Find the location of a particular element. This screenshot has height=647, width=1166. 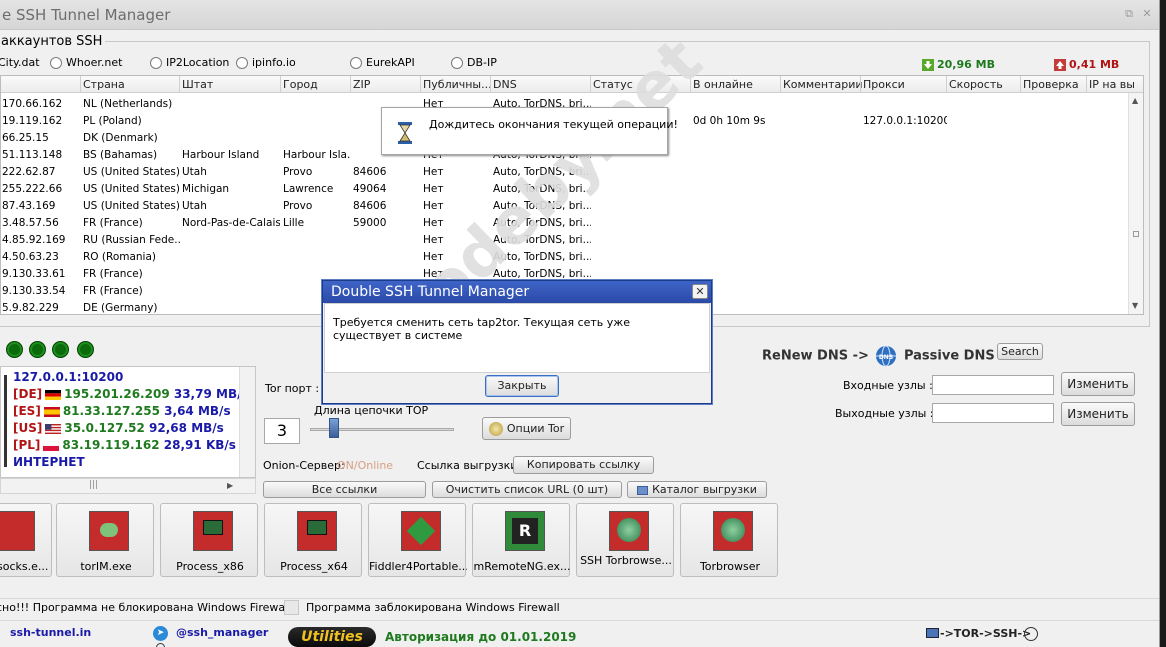

restore-window-button: ⧉ is located at coordinates (1129, 14).